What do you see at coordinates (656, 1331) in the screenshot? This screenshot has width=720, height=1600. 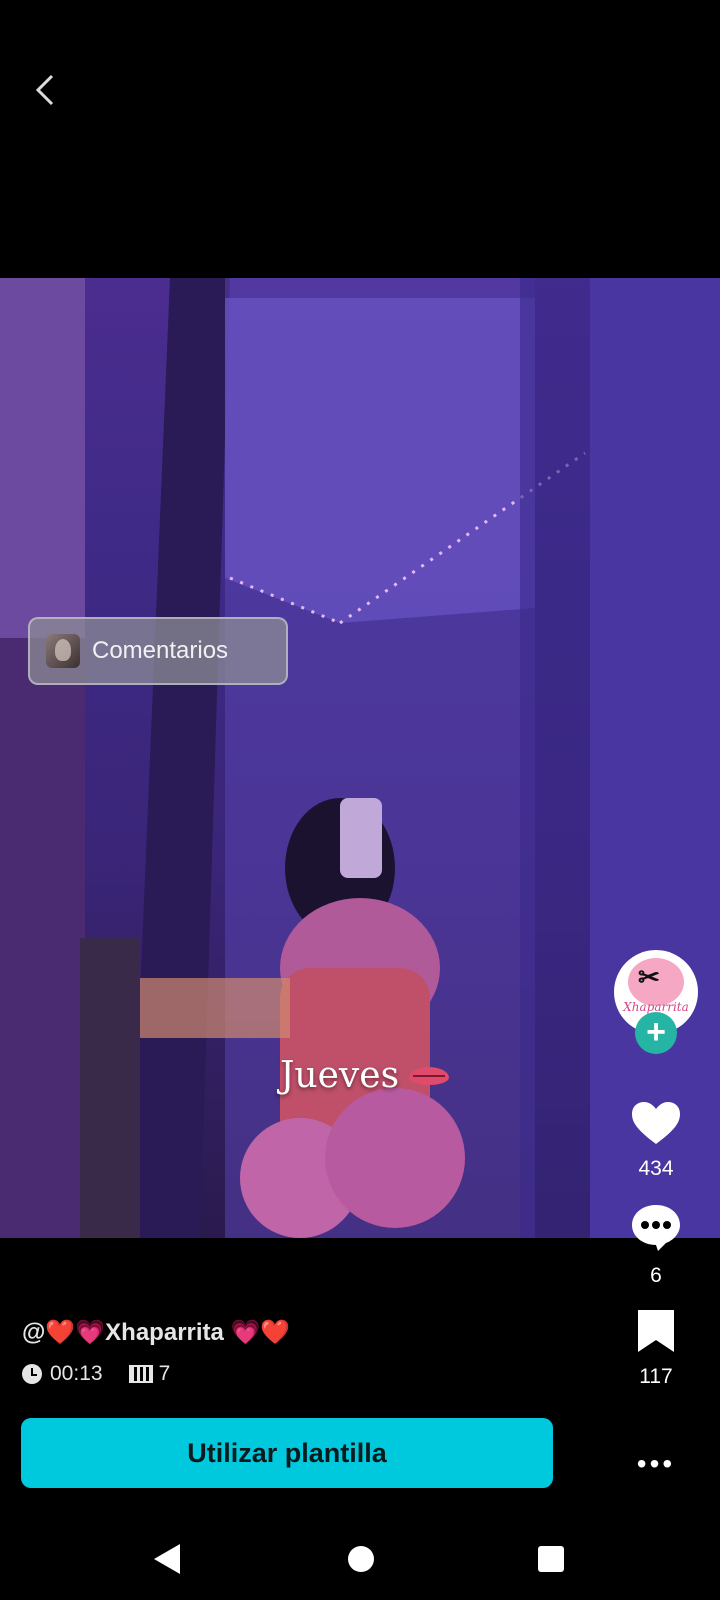 I see `bookmark-icon` at bounding box center [656, 1331].